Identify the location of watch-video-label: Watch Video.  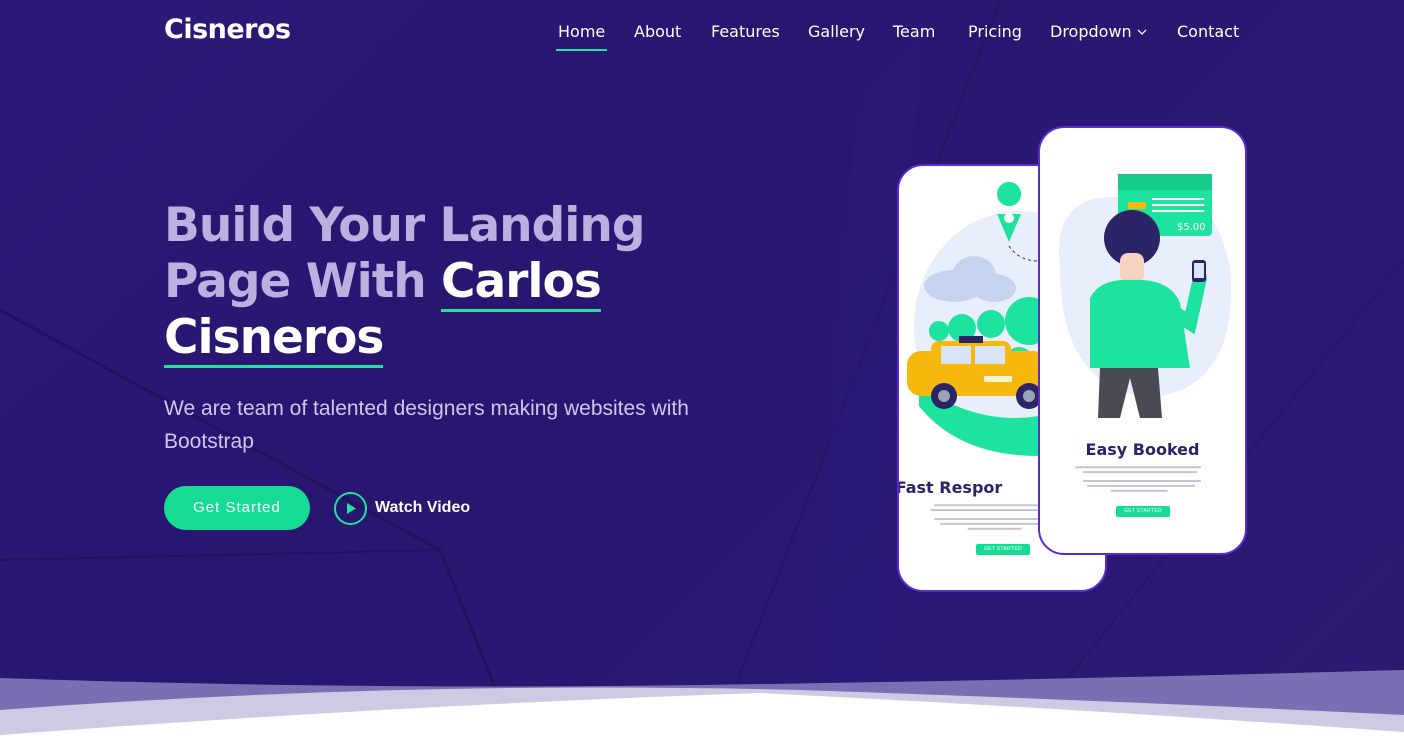
(423, 507).